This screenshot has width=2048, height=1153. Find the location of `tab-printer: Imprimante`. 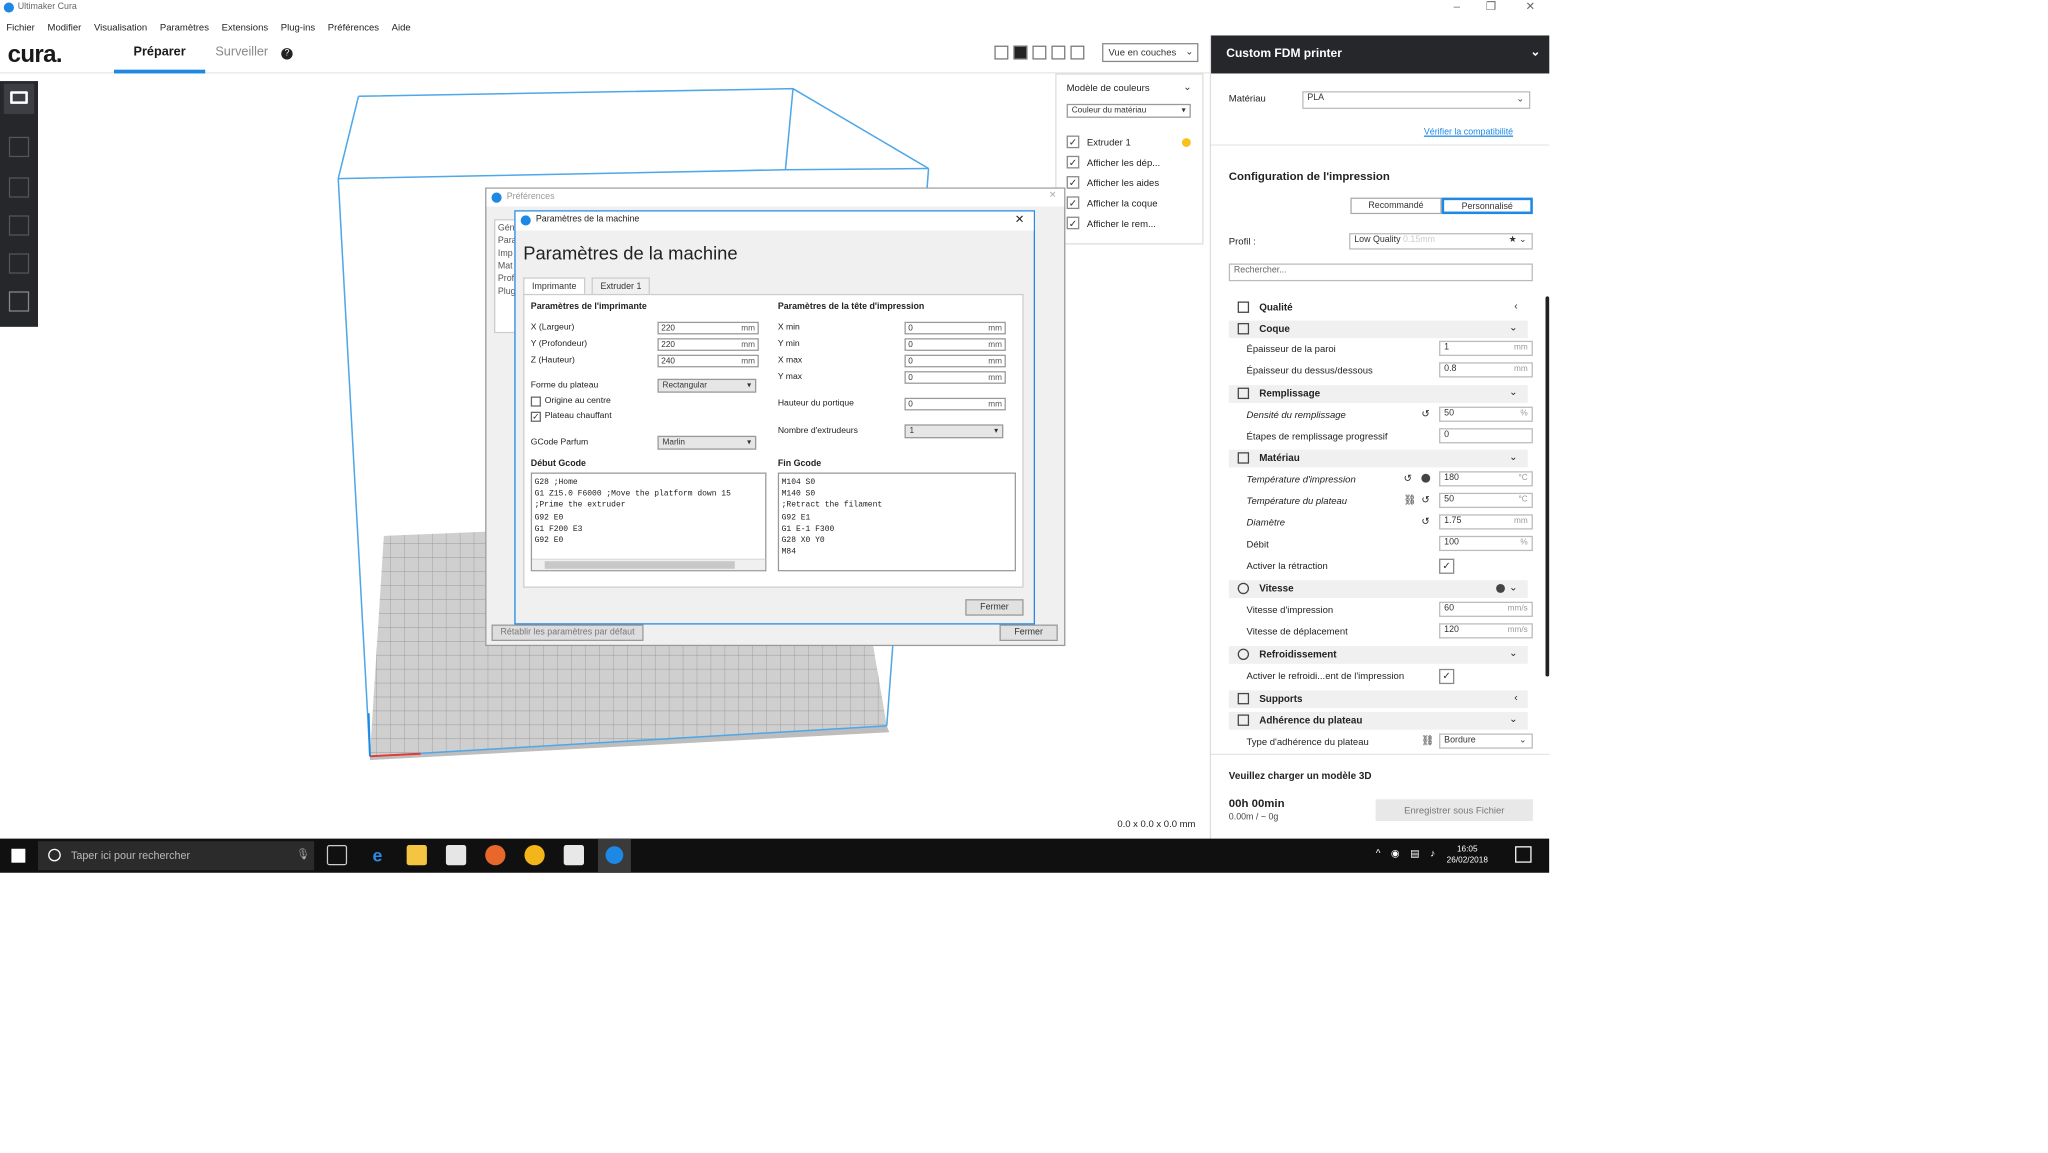

tab-printer: Imprimante is located at coordinates (554, 286).